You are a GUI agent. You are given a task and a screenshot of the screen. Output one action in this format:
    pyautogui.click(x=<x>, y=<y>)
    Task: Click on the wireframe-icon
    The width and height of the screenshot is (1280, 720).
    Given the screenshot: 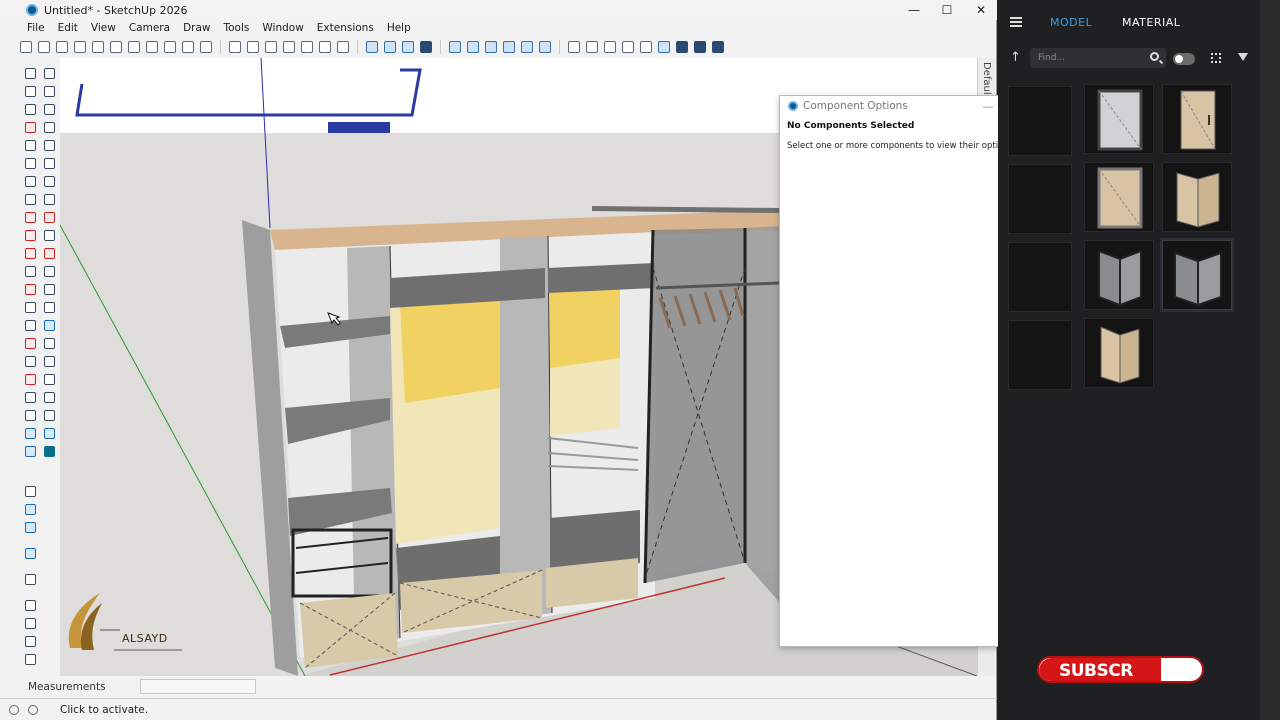 What is the action you would take?
    pyautogui.click(x=390, y=47)
    